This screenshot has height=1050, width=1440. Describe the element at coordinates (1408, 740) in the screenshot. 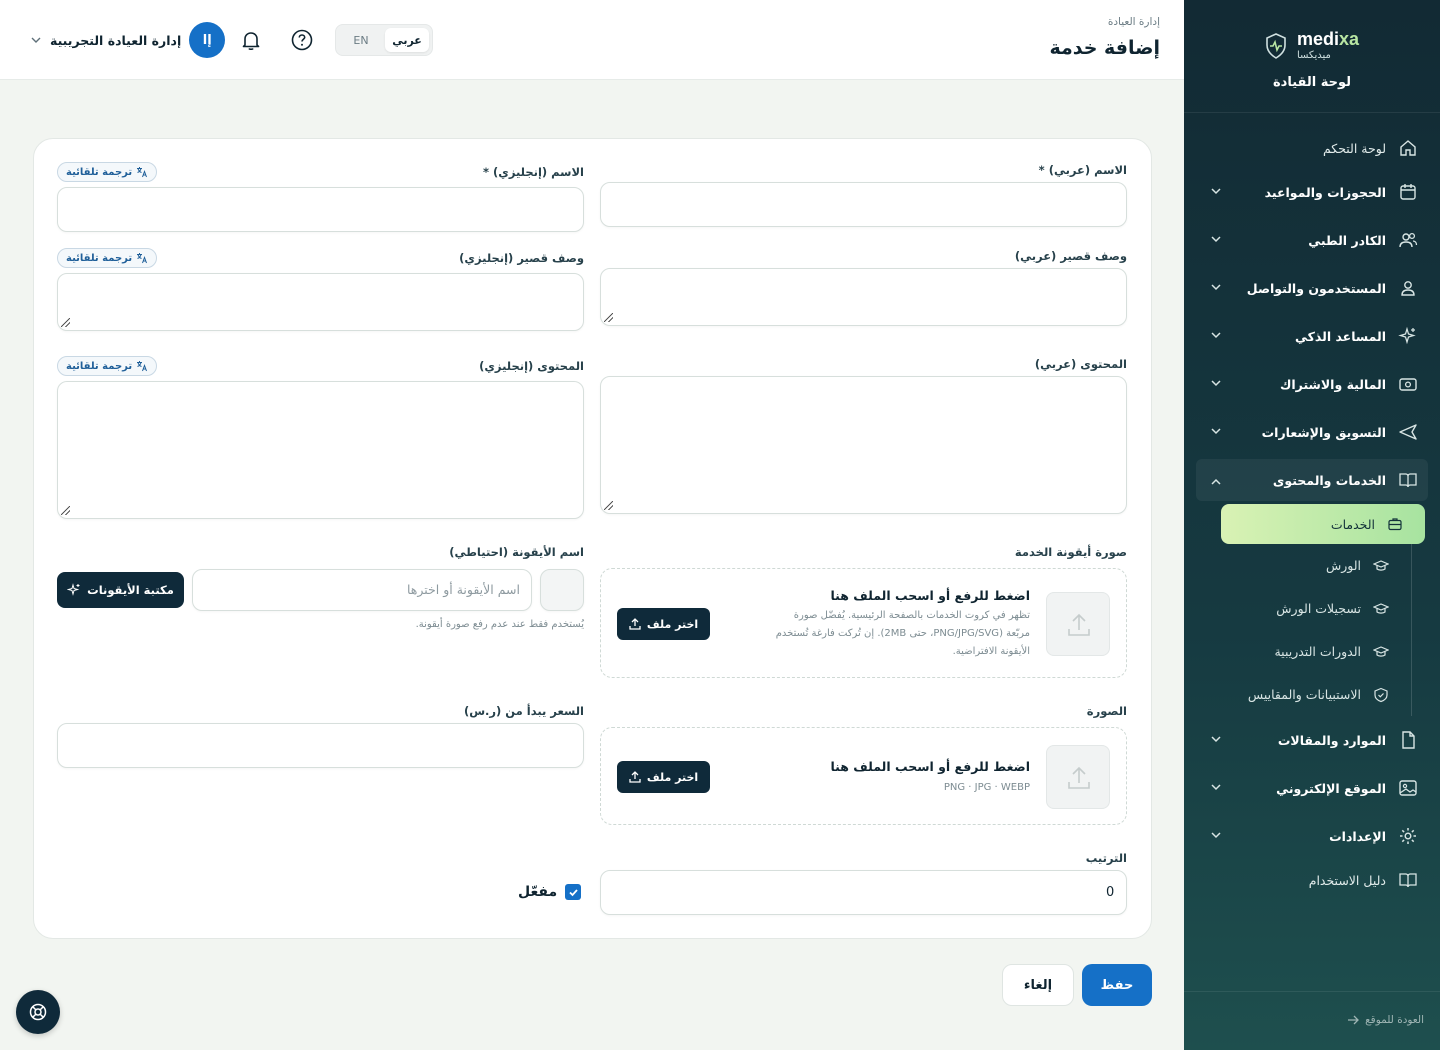

I see `file-icon` at that location.